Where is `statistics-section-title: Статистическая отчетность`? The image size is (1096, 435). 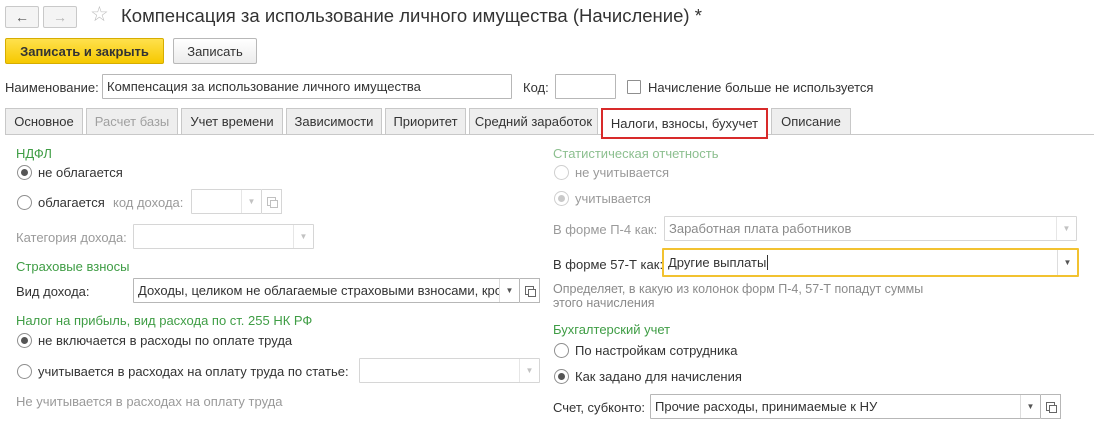 statistics-section-title: Статистическая отчетность is located at coordinates (636, 153).